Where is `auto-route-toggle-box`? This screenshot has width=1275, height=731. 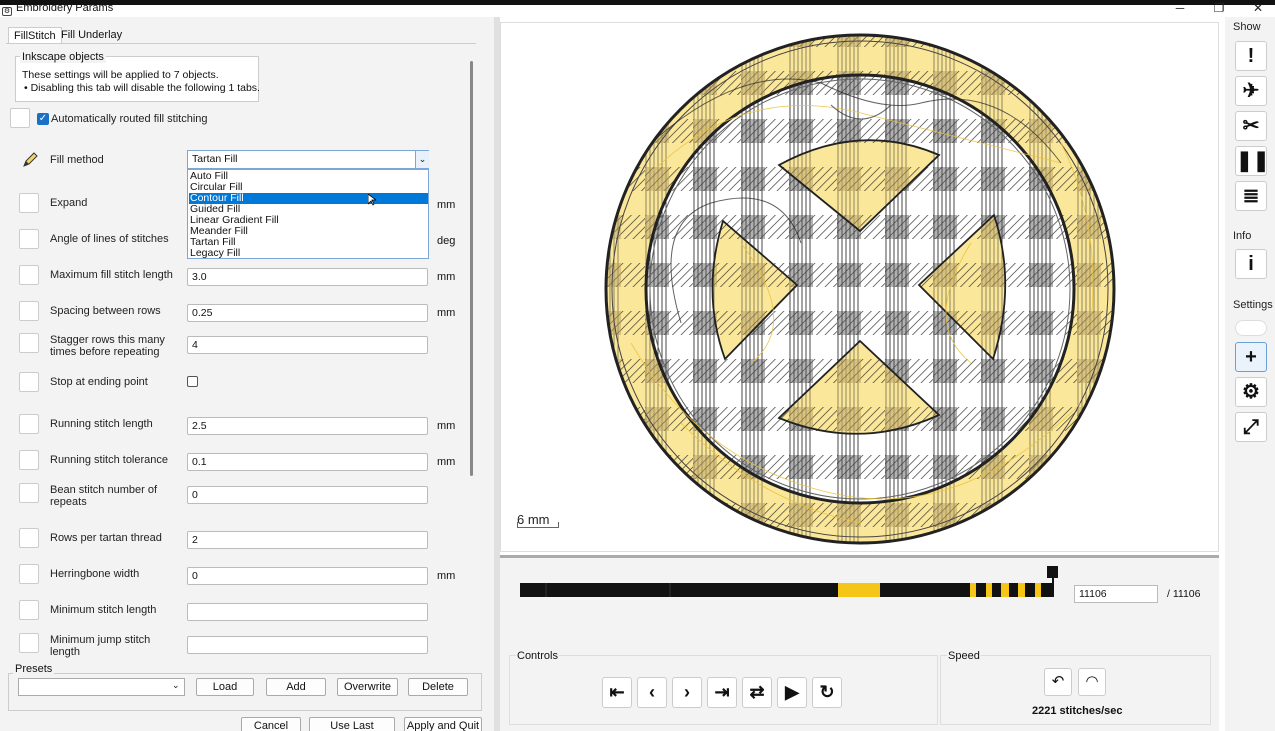
auto-route-toggle-box is located at coordinates (20, 118).